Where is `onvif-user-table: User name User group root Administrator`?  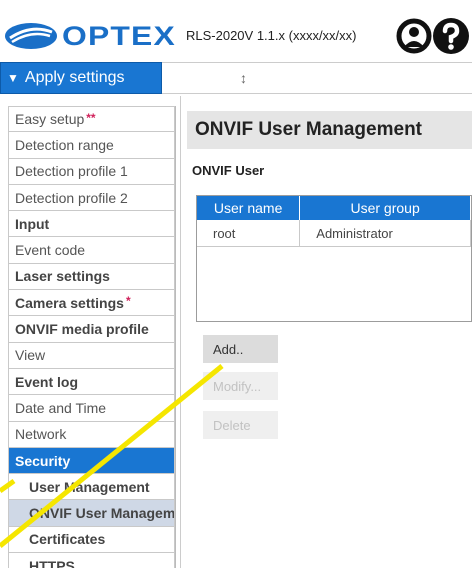 onvif-user-table: User name User group root Administrator is located at coordinates (334, 258).